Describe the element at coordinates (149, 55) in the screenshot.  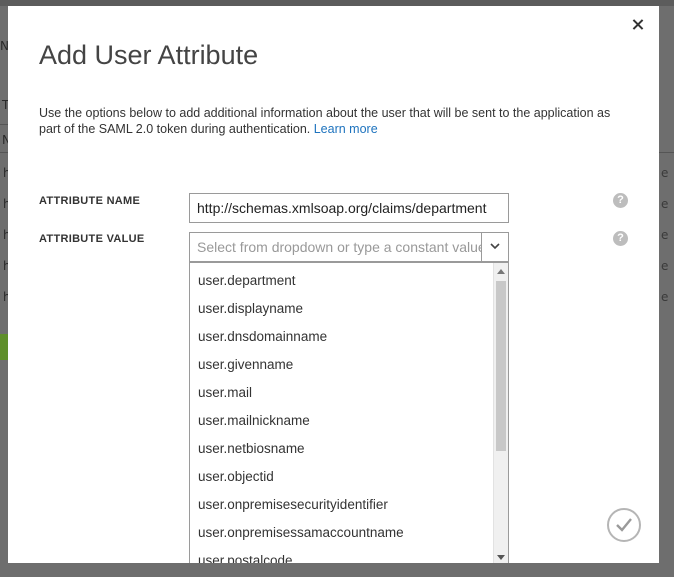
I see `dialog-title: Add User Attribute` at that location.